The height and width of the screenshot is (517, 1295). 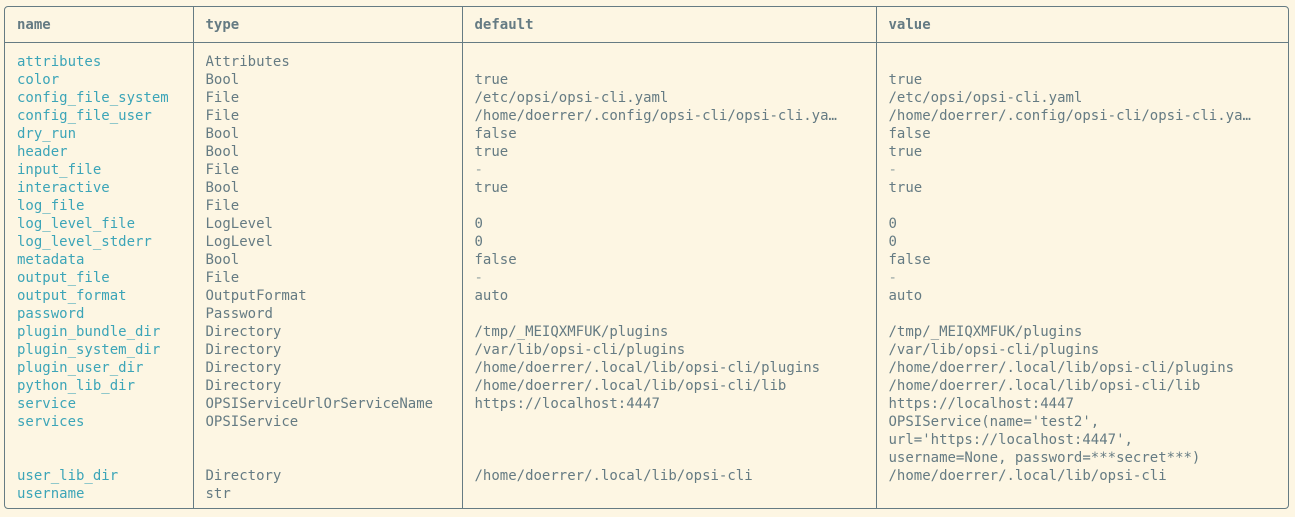 I want to click on type-cell: OPSIService, so click(x=252, y=422).